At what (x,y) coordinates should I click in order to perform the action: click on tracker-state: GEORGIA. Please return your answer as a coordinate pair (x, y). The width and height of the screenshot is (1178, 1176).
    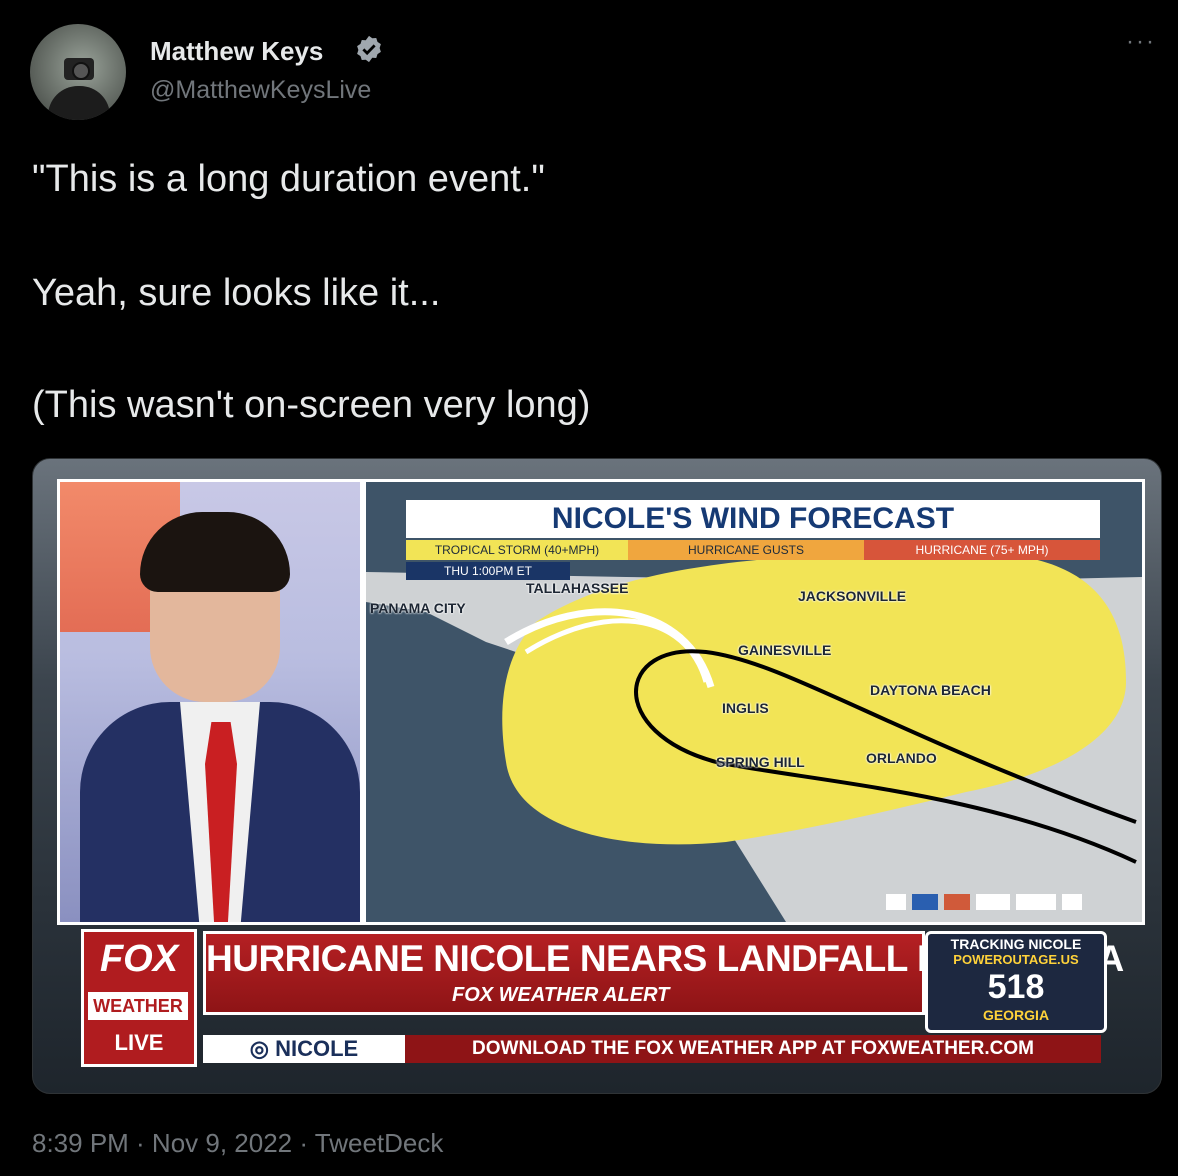
    Looking at the image, I should click on (1016, 1015).